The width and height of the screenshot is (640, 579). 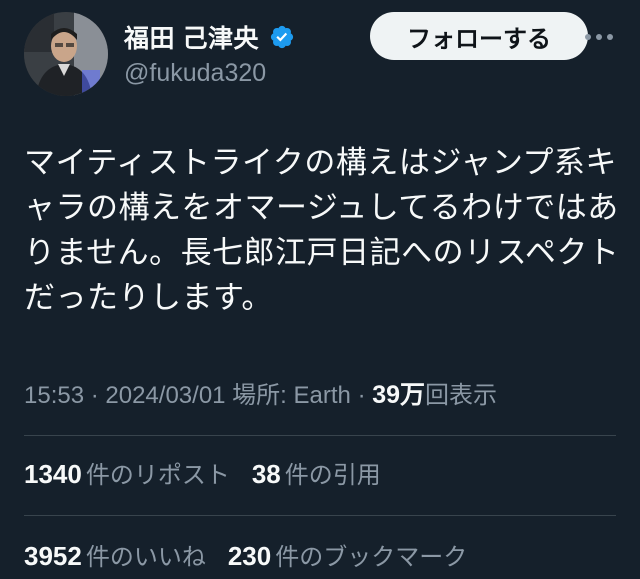 I want to click on bookmarks-label: 件のブックマーク, so click(x=371, y=557).